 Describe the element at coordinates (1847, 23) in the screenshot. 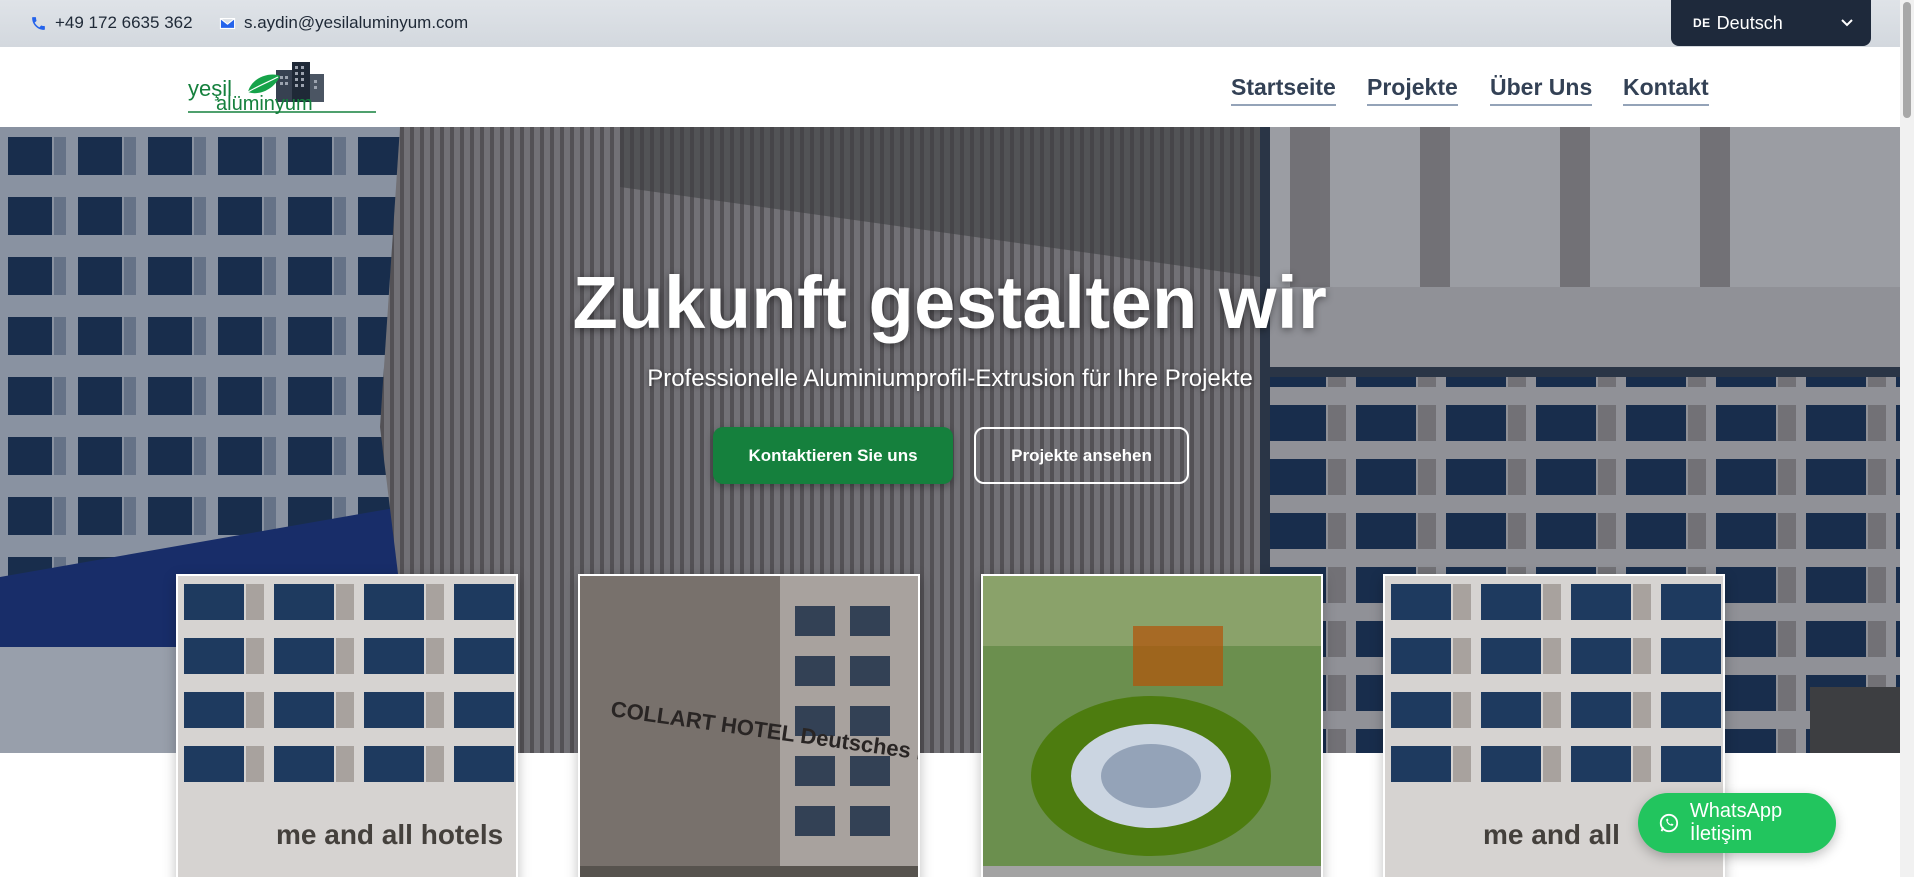

I see `chevron-down-icon` at that location.